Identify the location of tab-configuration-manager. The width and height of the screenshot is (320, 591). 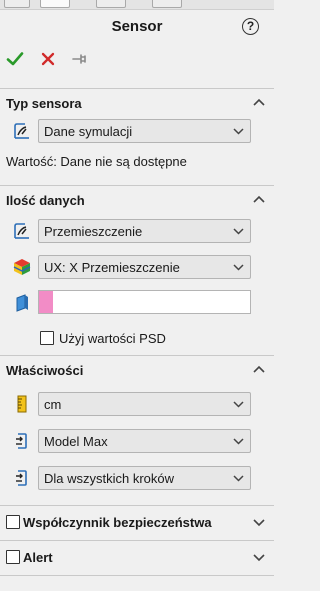
(111, 4).